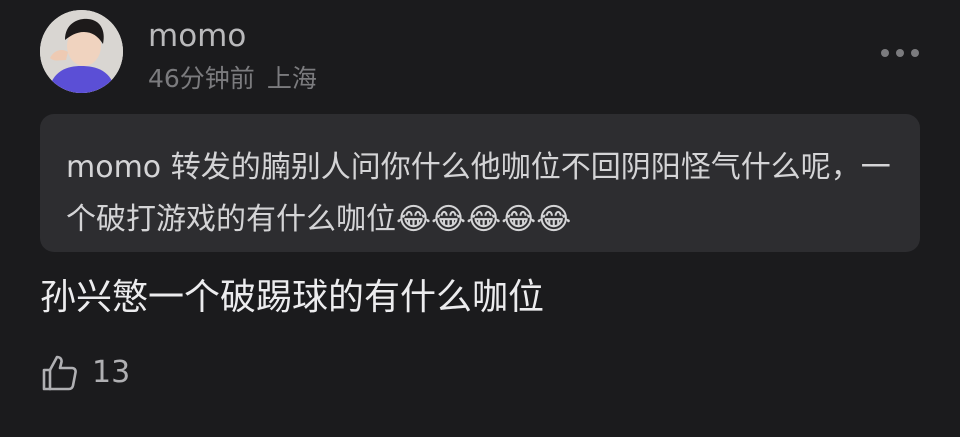  What do you see at coordinates (292, 297) in the screenshot?
I see `reply-text: 孙兴慜一个破踢球的有什么咖位` at bounding box center [292, 297].